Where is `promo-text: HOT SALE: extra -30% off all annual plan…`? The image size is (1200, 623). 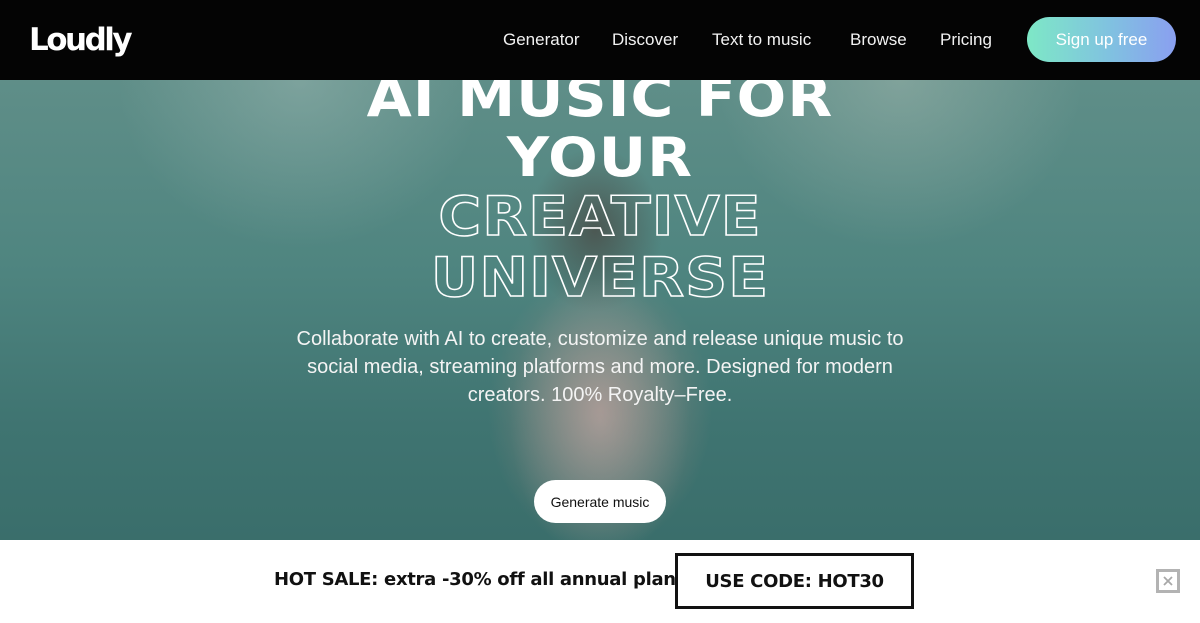
promo-text: HOT SALE: extra -30% off all annual plan… is located at coordinates (480, 579).